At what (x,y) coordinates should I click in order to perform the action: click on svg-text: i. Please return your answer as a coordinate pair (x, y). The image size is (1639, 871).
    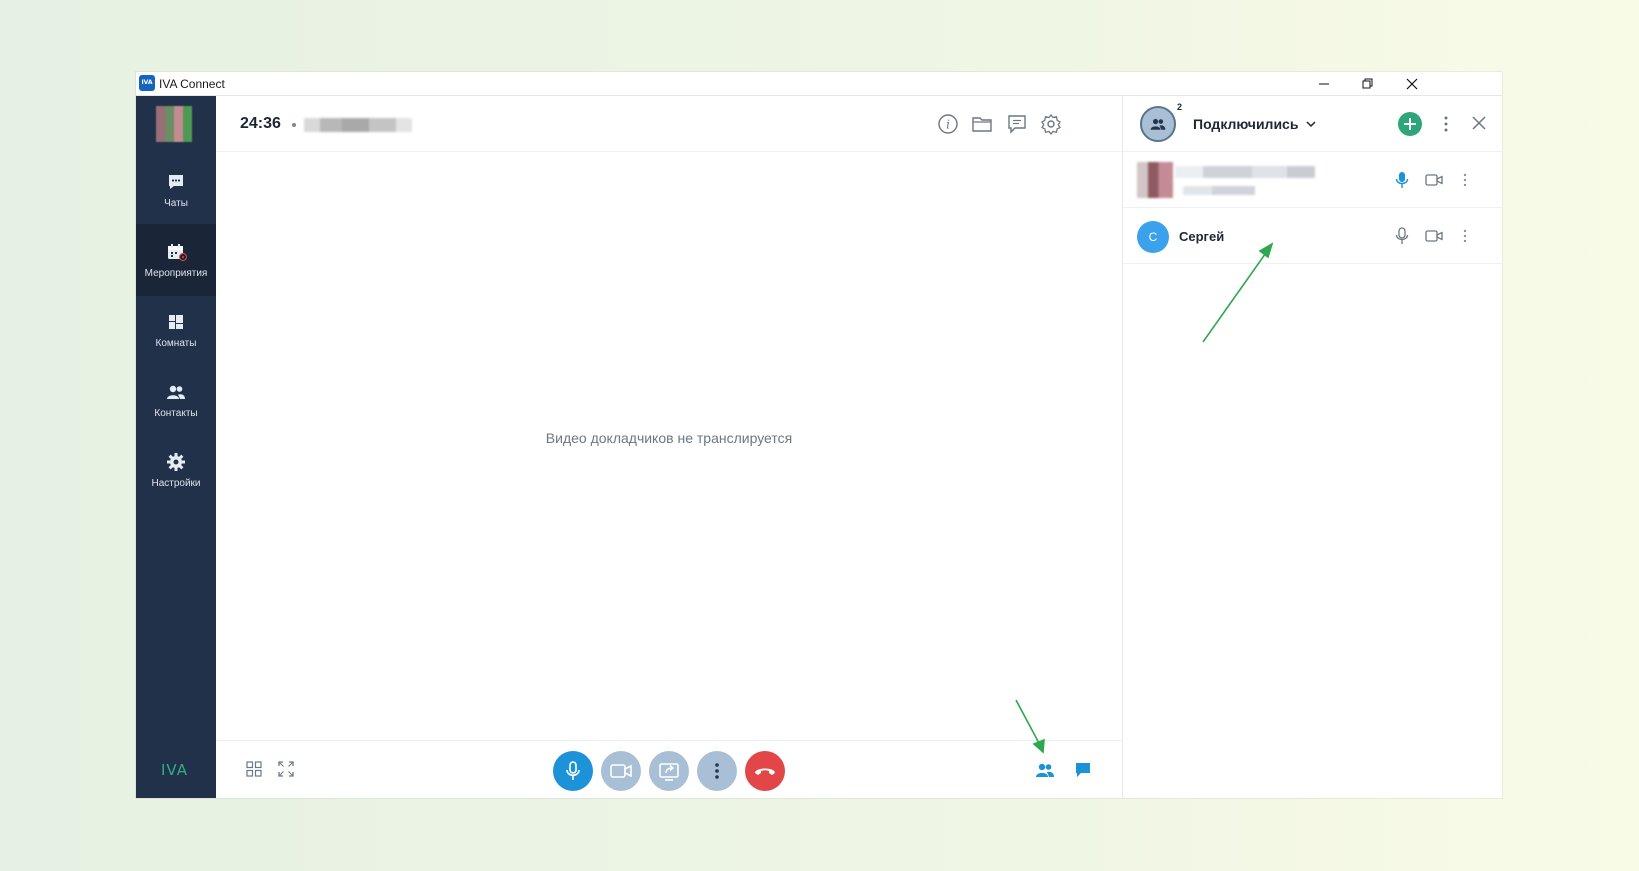
    Looking at the image, I should click on (948, 125).